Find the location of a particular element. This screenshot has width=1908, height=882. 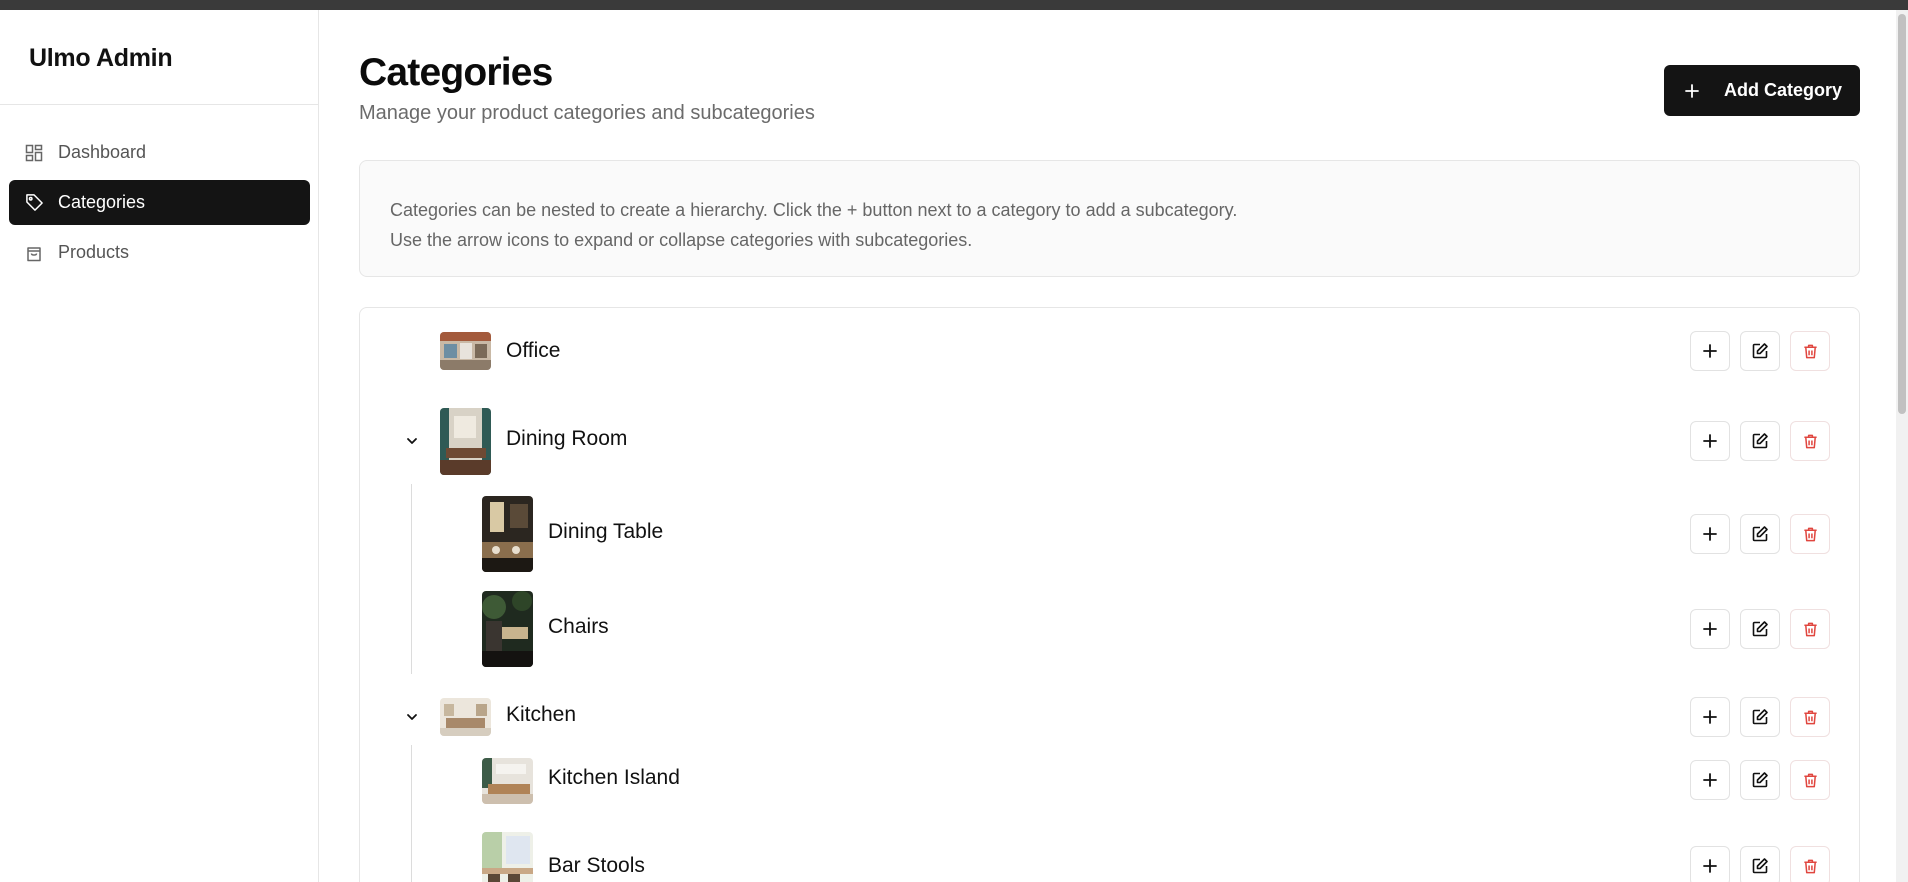

scrollbar-thumb is located at coordinates (1902, 214).